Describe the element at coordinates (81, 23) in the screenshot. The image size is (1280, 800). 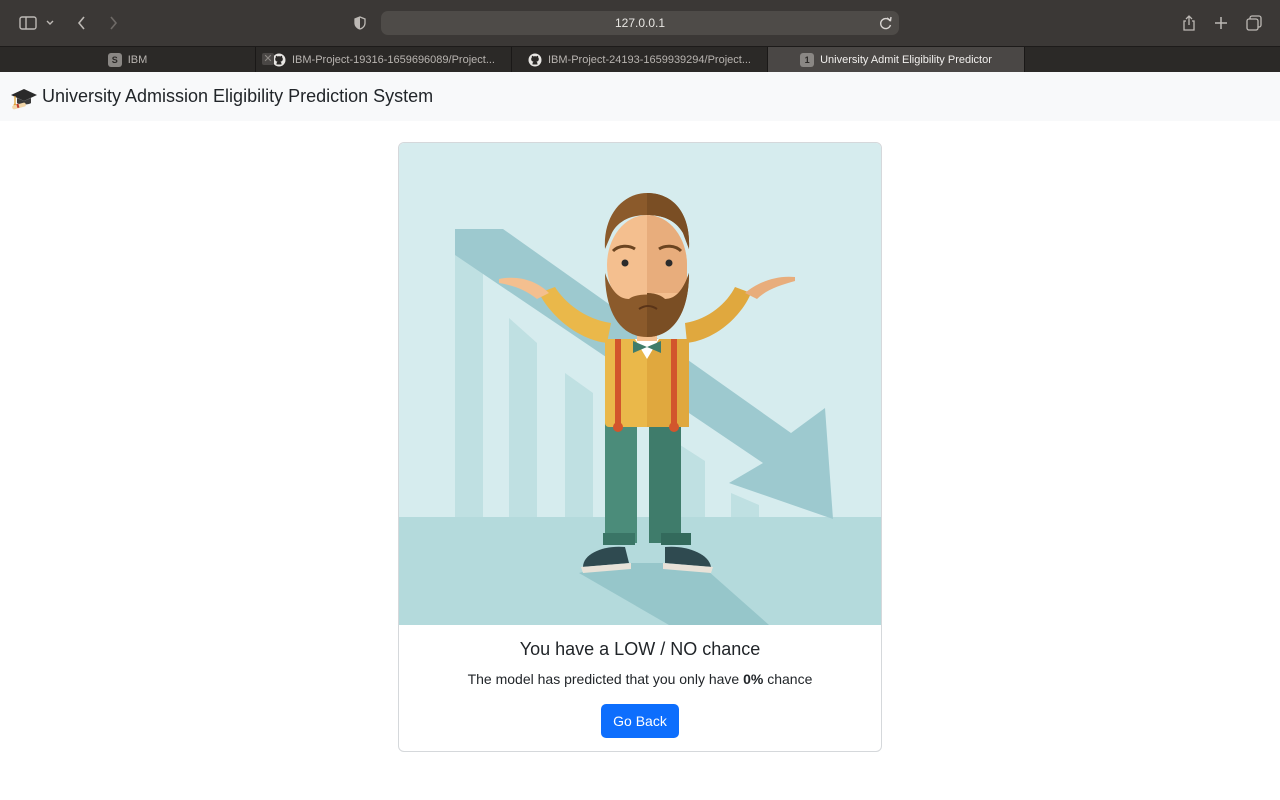
I see `back-icon` at that location.